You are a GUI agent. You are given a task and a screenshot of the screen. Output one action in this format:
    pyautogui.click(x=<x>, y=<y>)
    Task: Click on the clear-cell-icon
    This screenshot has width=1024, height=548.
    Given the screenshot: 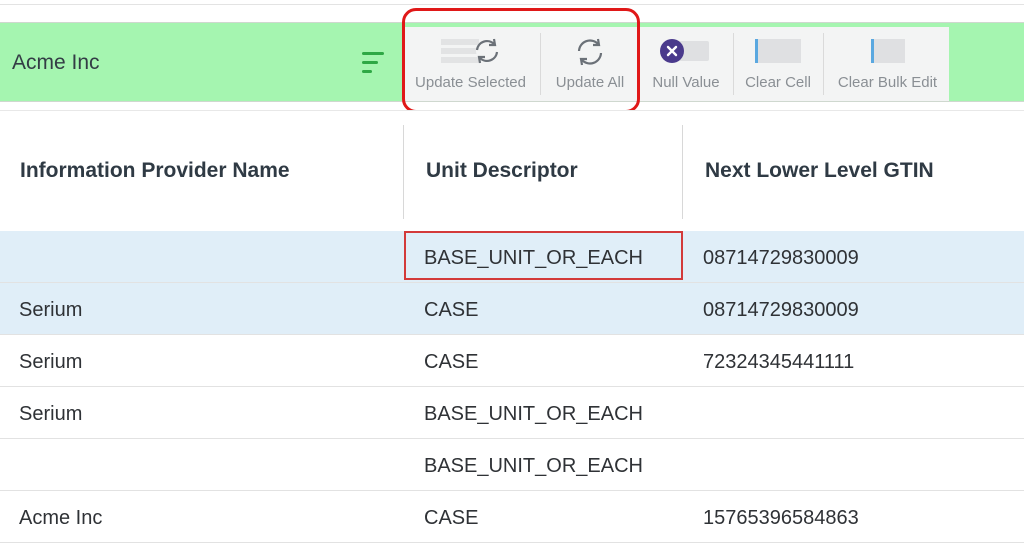 What is the action you would take?
    pyautogui.click(x=778, y=51)
    